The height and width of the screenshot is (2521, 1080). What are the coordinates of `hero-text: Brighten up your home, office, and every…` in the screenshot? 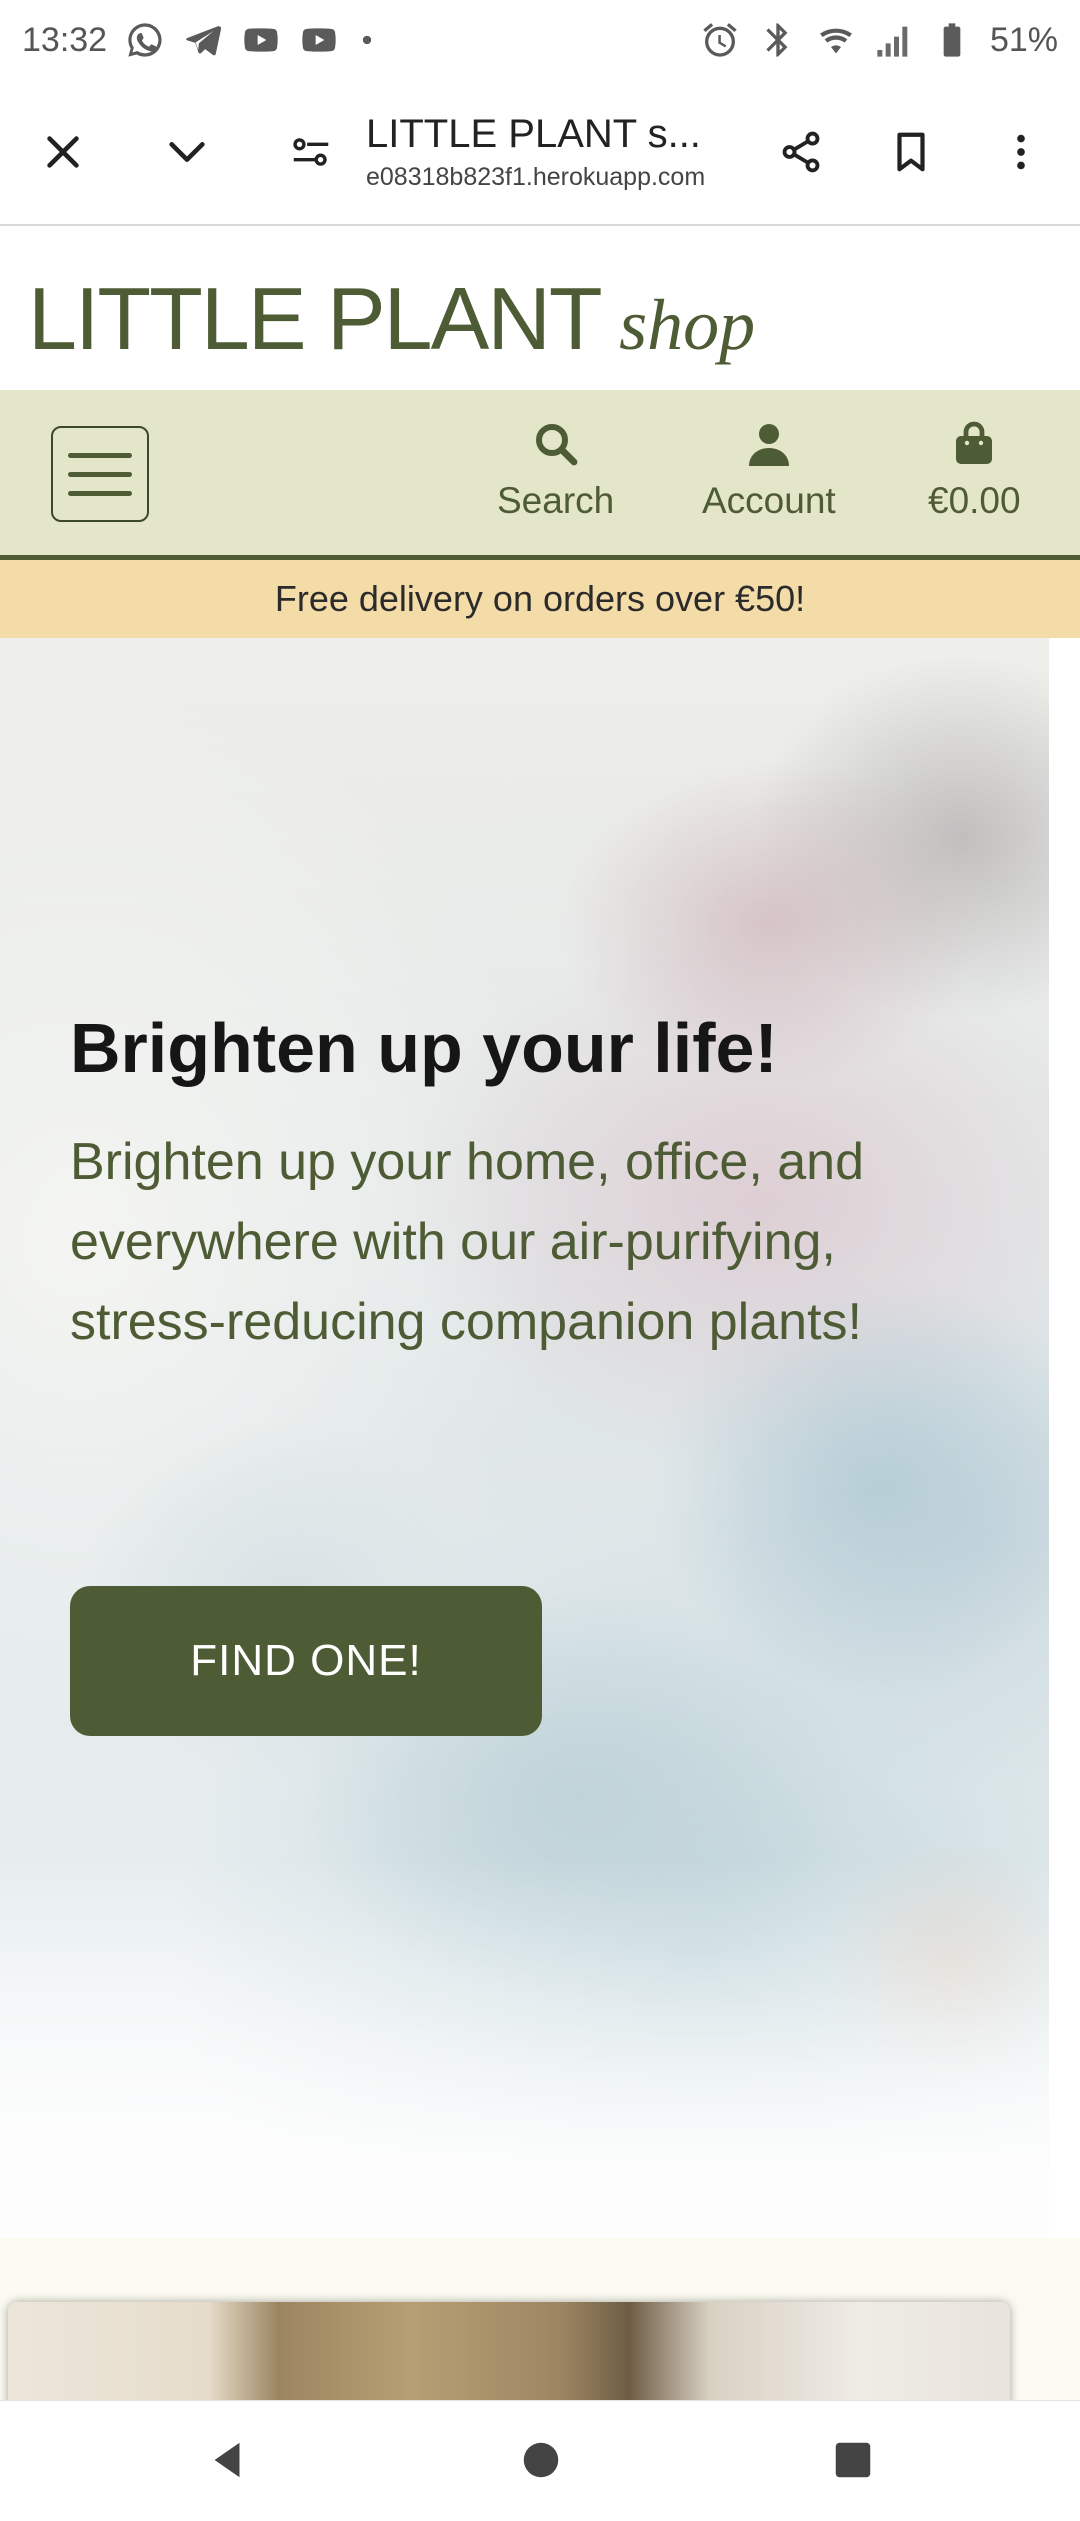 It's located at (467, 1242).